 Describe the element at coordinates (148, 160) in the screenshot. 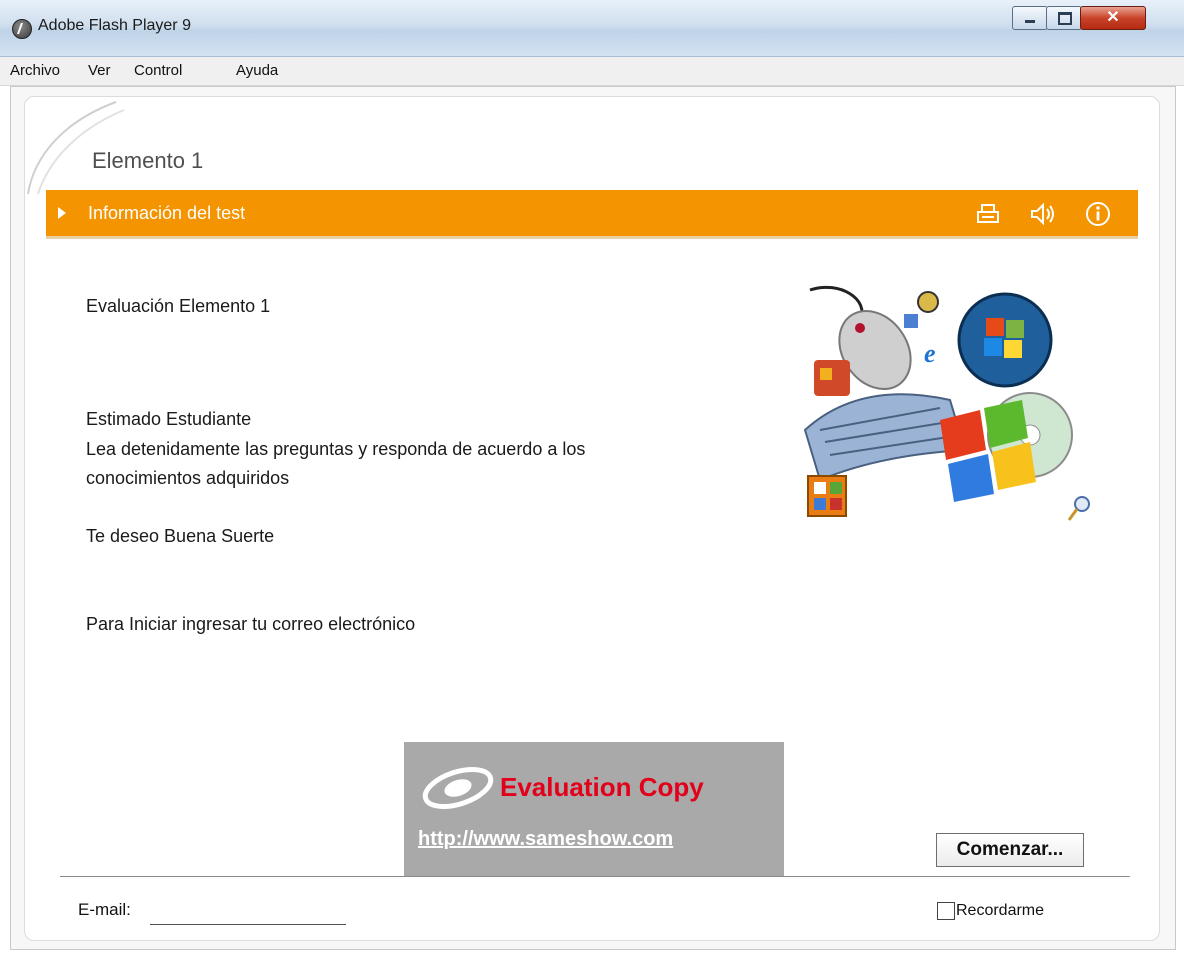

I see `page-title: Elemento 1` at that location.